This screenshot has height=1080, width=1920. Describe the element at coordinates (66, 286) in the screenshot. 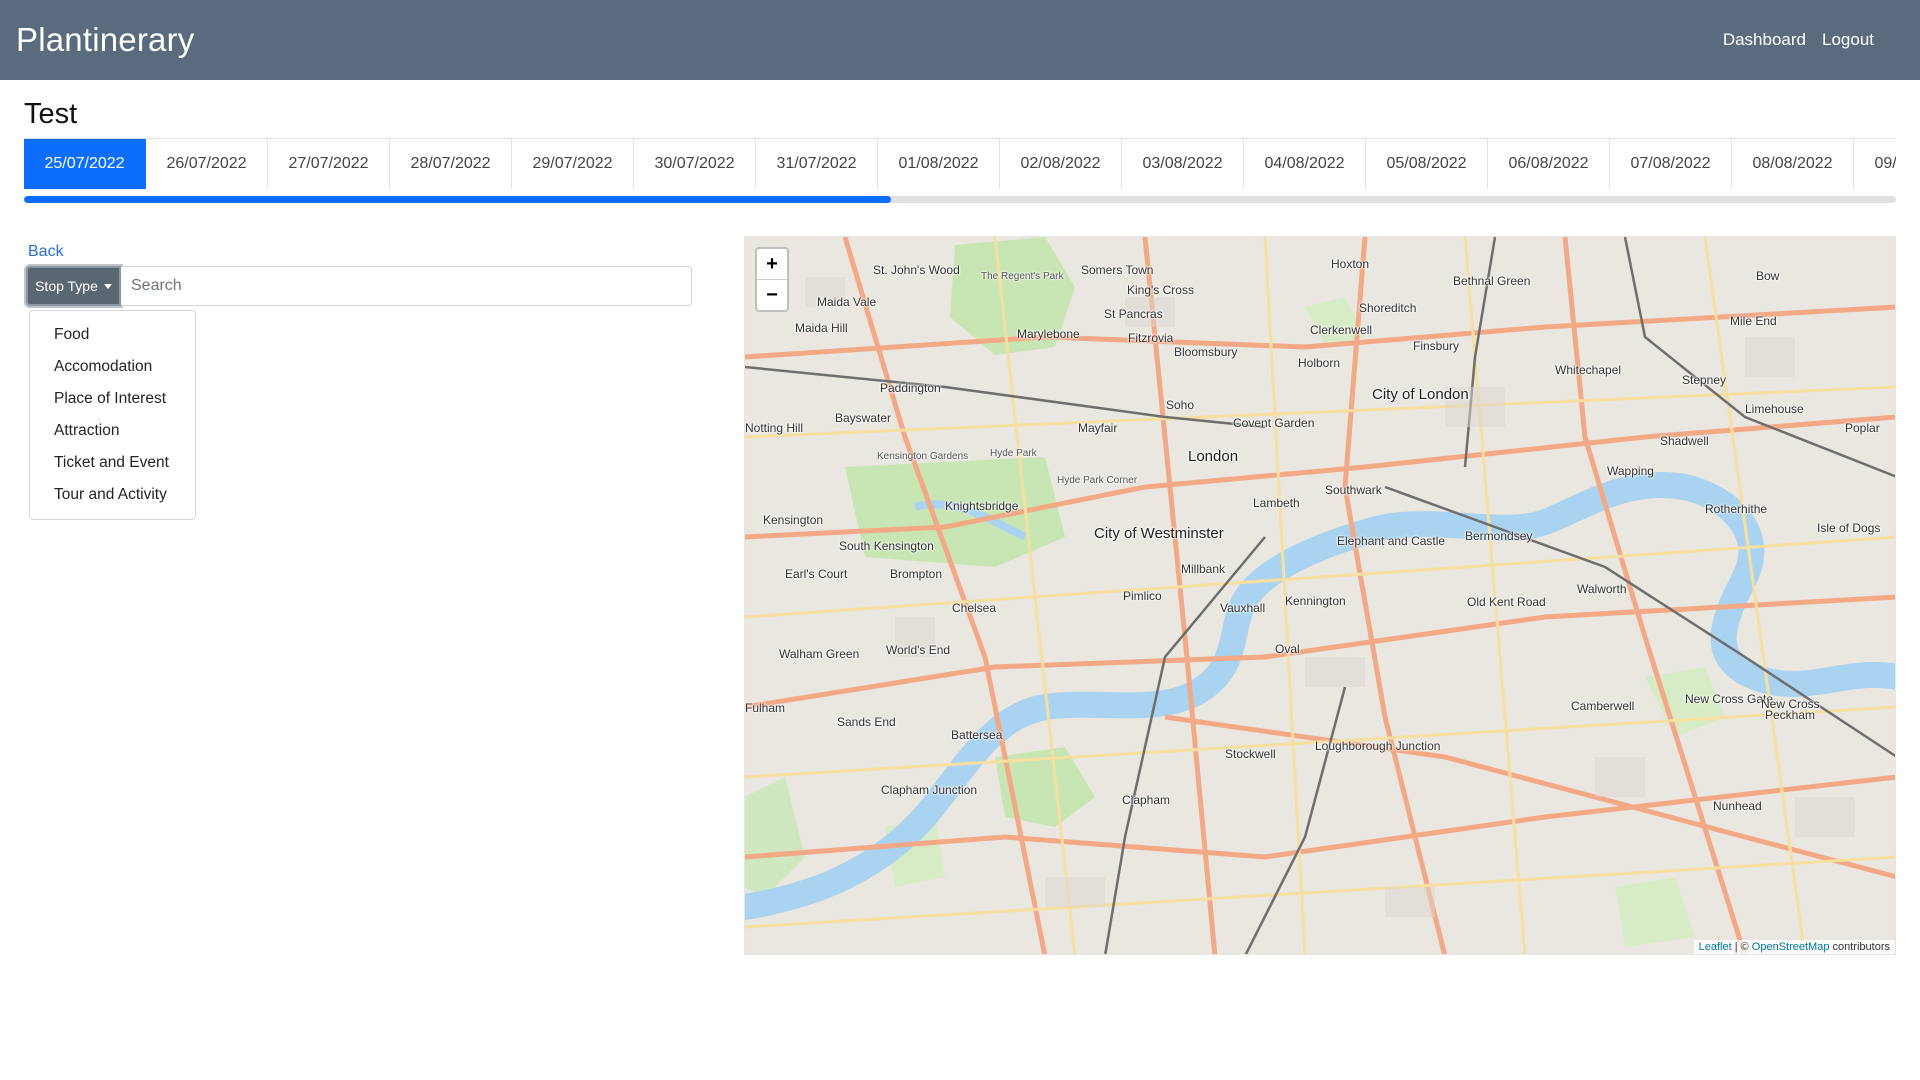

I see `stop-type-button-label: Stop Type` at that location.